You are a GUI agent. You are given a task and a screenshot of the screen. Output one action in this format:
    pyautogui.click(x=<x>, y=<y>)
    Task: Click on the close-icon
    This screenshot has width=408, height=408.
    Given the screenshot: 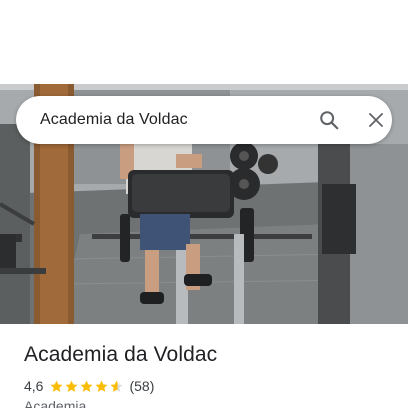 What is the action you would take?
    pyautogui.click(x=376, y=120)
    